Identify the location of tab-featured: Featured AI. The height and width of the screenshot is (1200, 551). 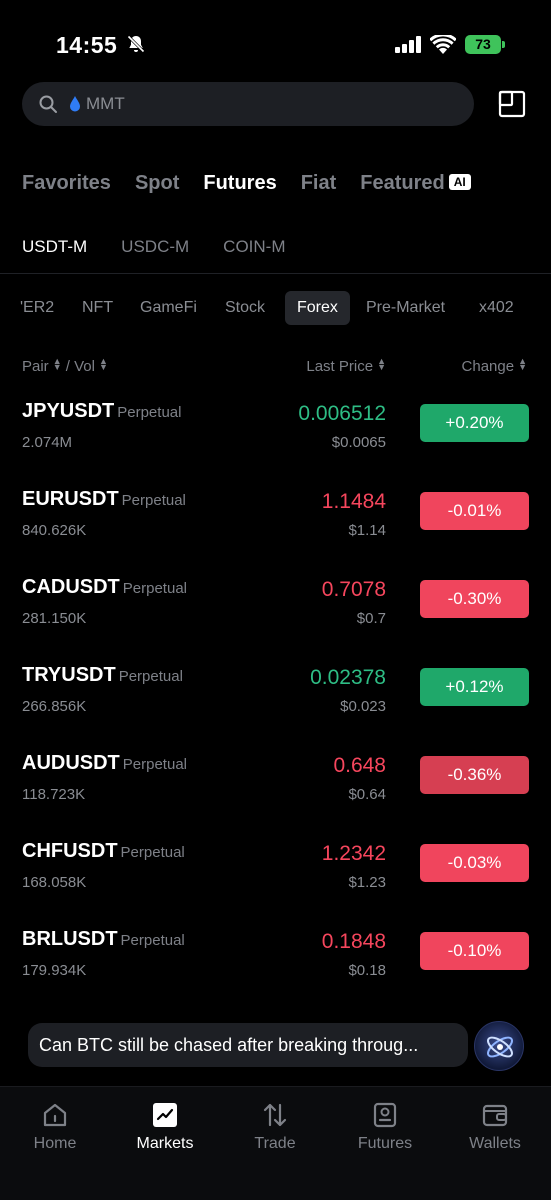
(415, 183).